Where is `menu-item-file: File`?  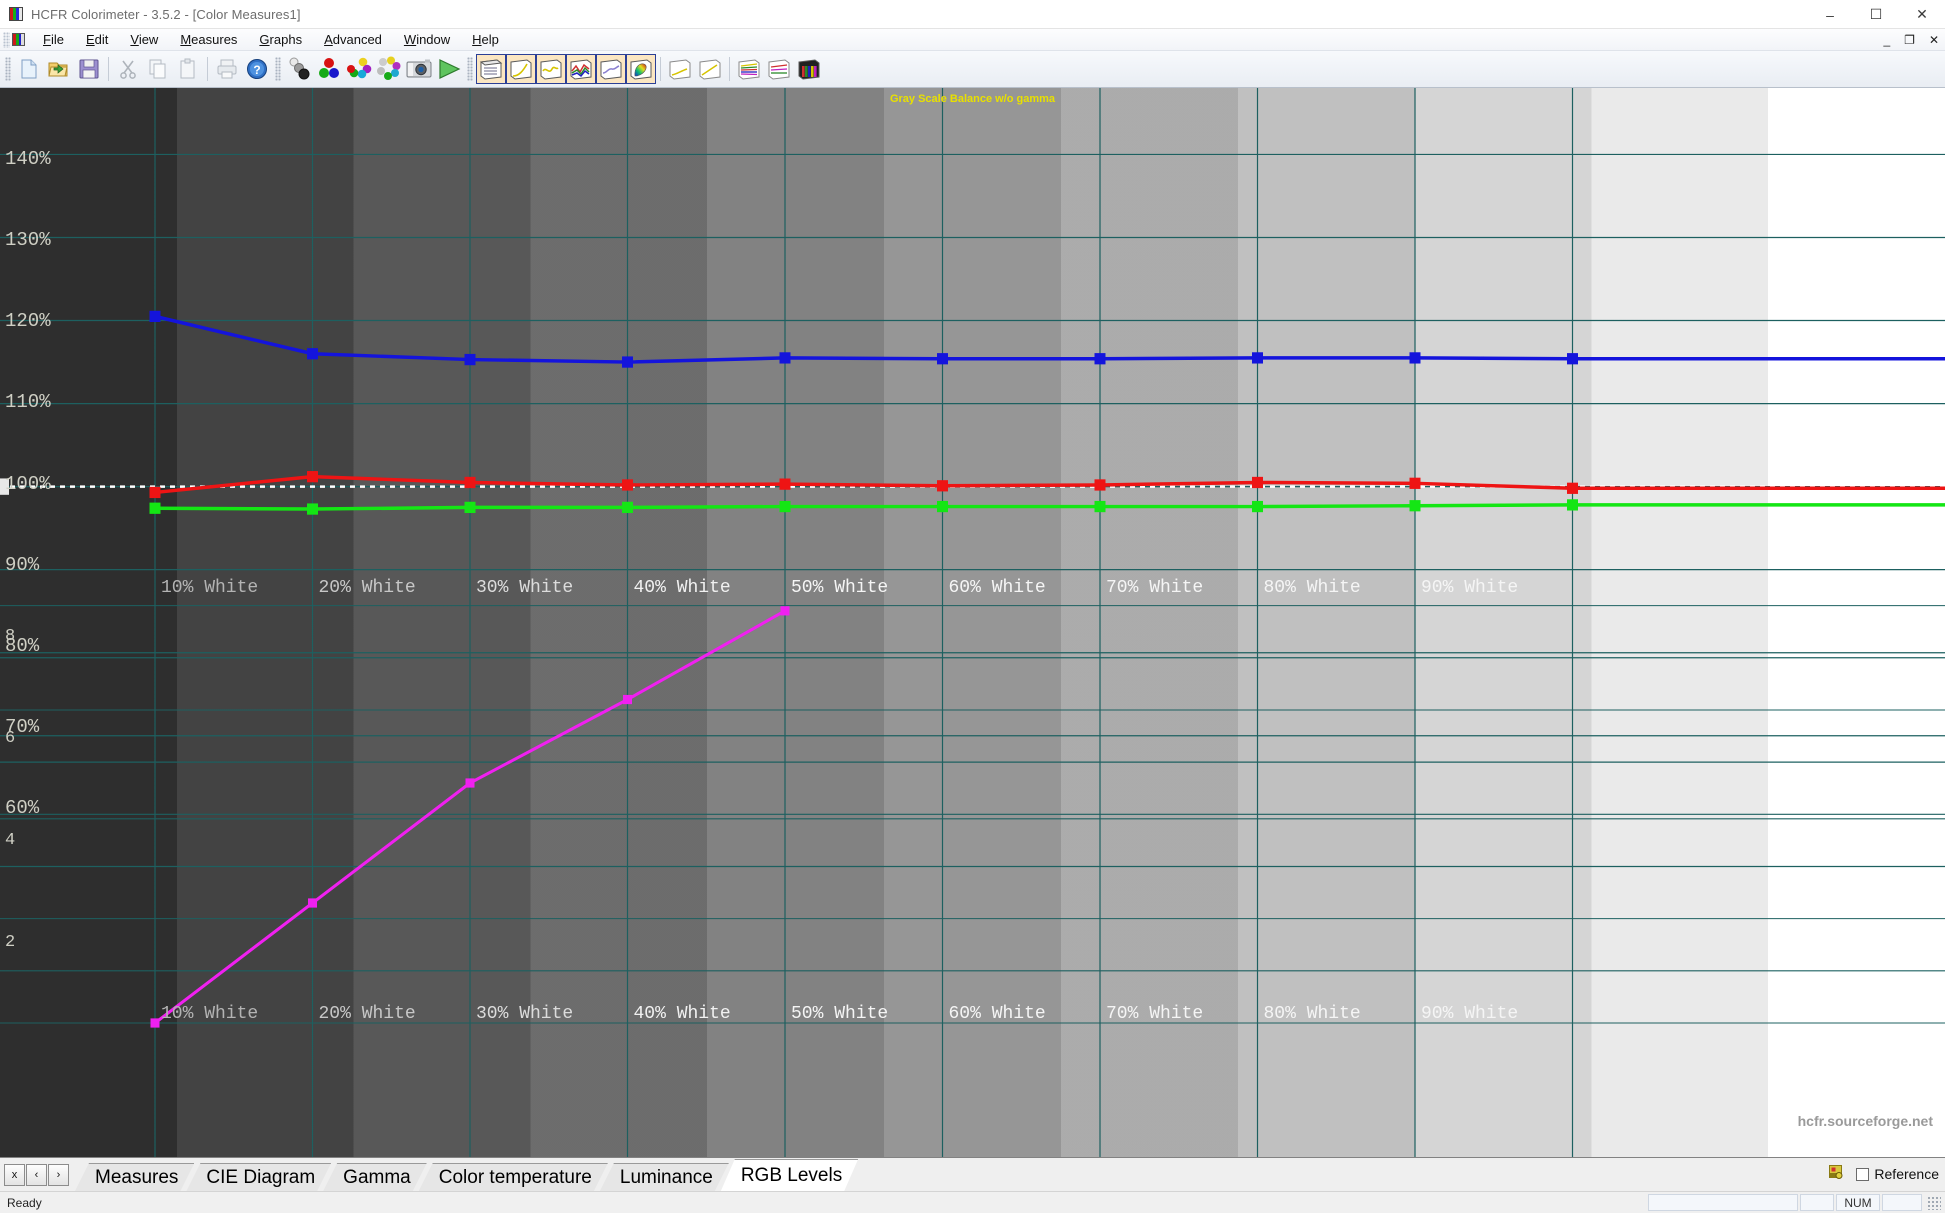 menu-item-file: File is located at coordinates (53, 39).